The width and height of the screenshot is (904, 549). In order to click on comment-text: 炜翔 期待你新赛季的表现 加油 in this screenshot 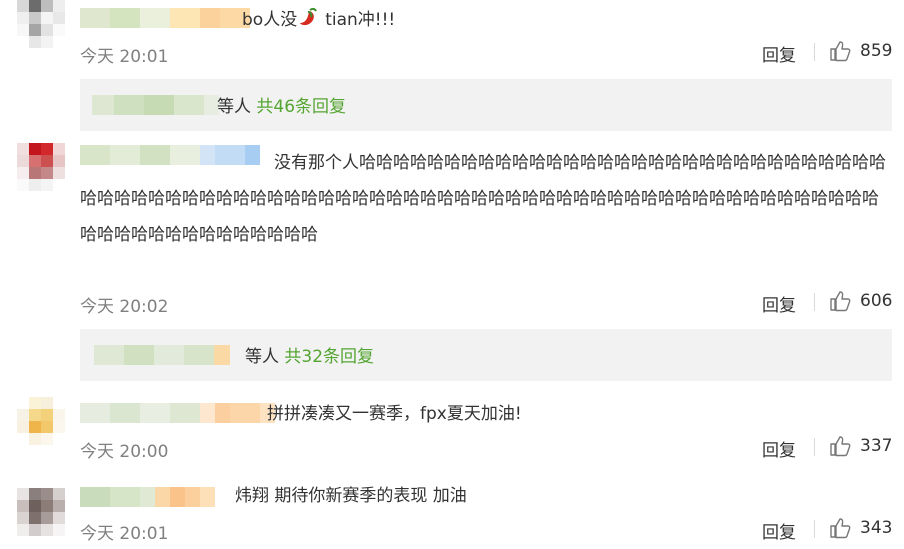, I will do `click(351, 496)`.